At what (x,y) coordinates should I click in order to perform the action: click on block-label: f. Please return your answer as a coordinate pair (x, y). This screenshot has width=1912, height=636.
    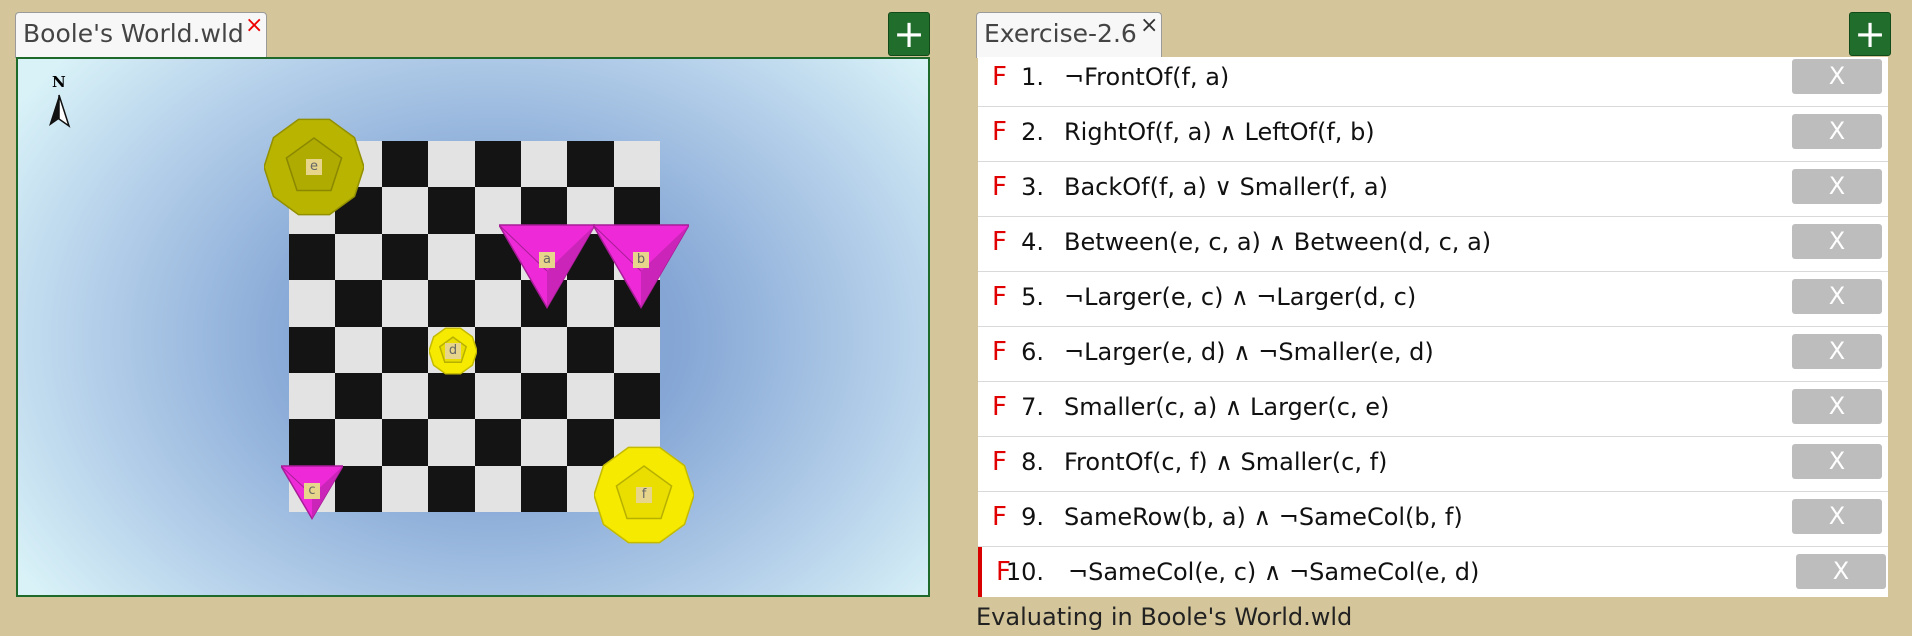
    Looking at the image, I should click on (644, 495).